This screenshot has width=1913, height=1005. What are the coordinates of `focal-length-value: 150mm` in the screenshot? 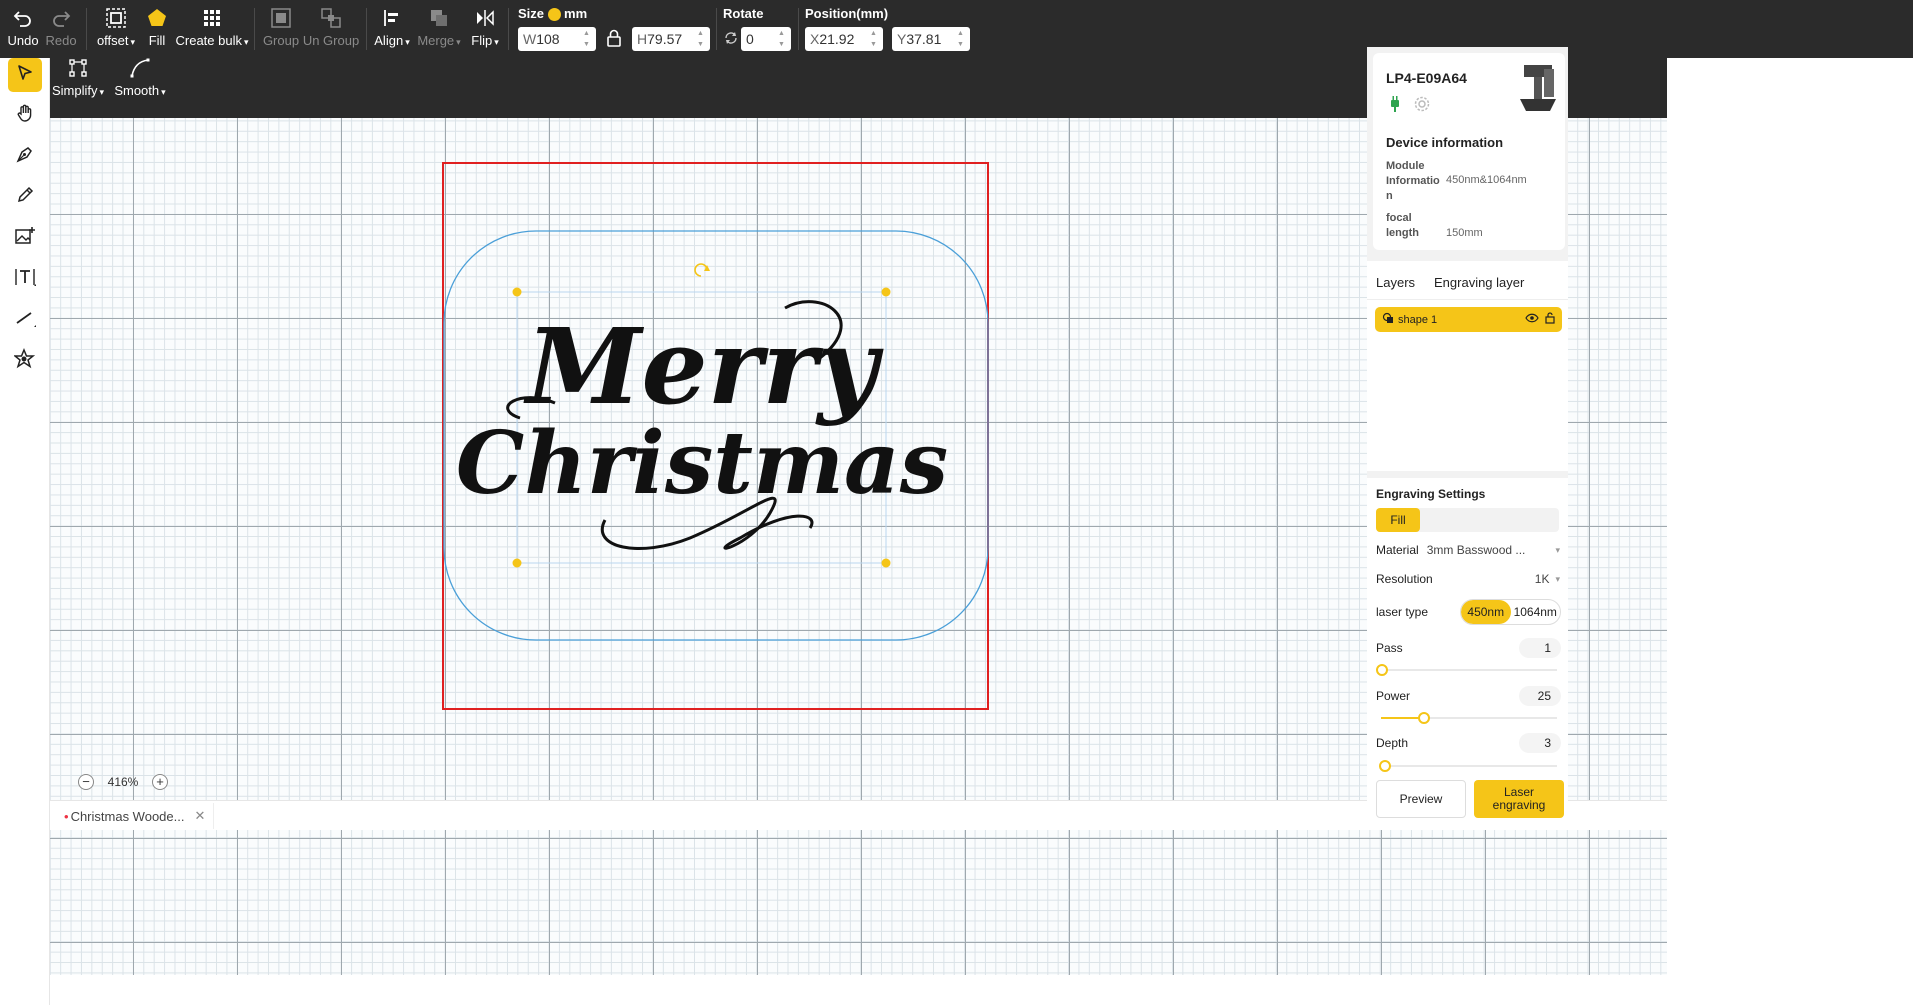 It's located at (1464, 233).